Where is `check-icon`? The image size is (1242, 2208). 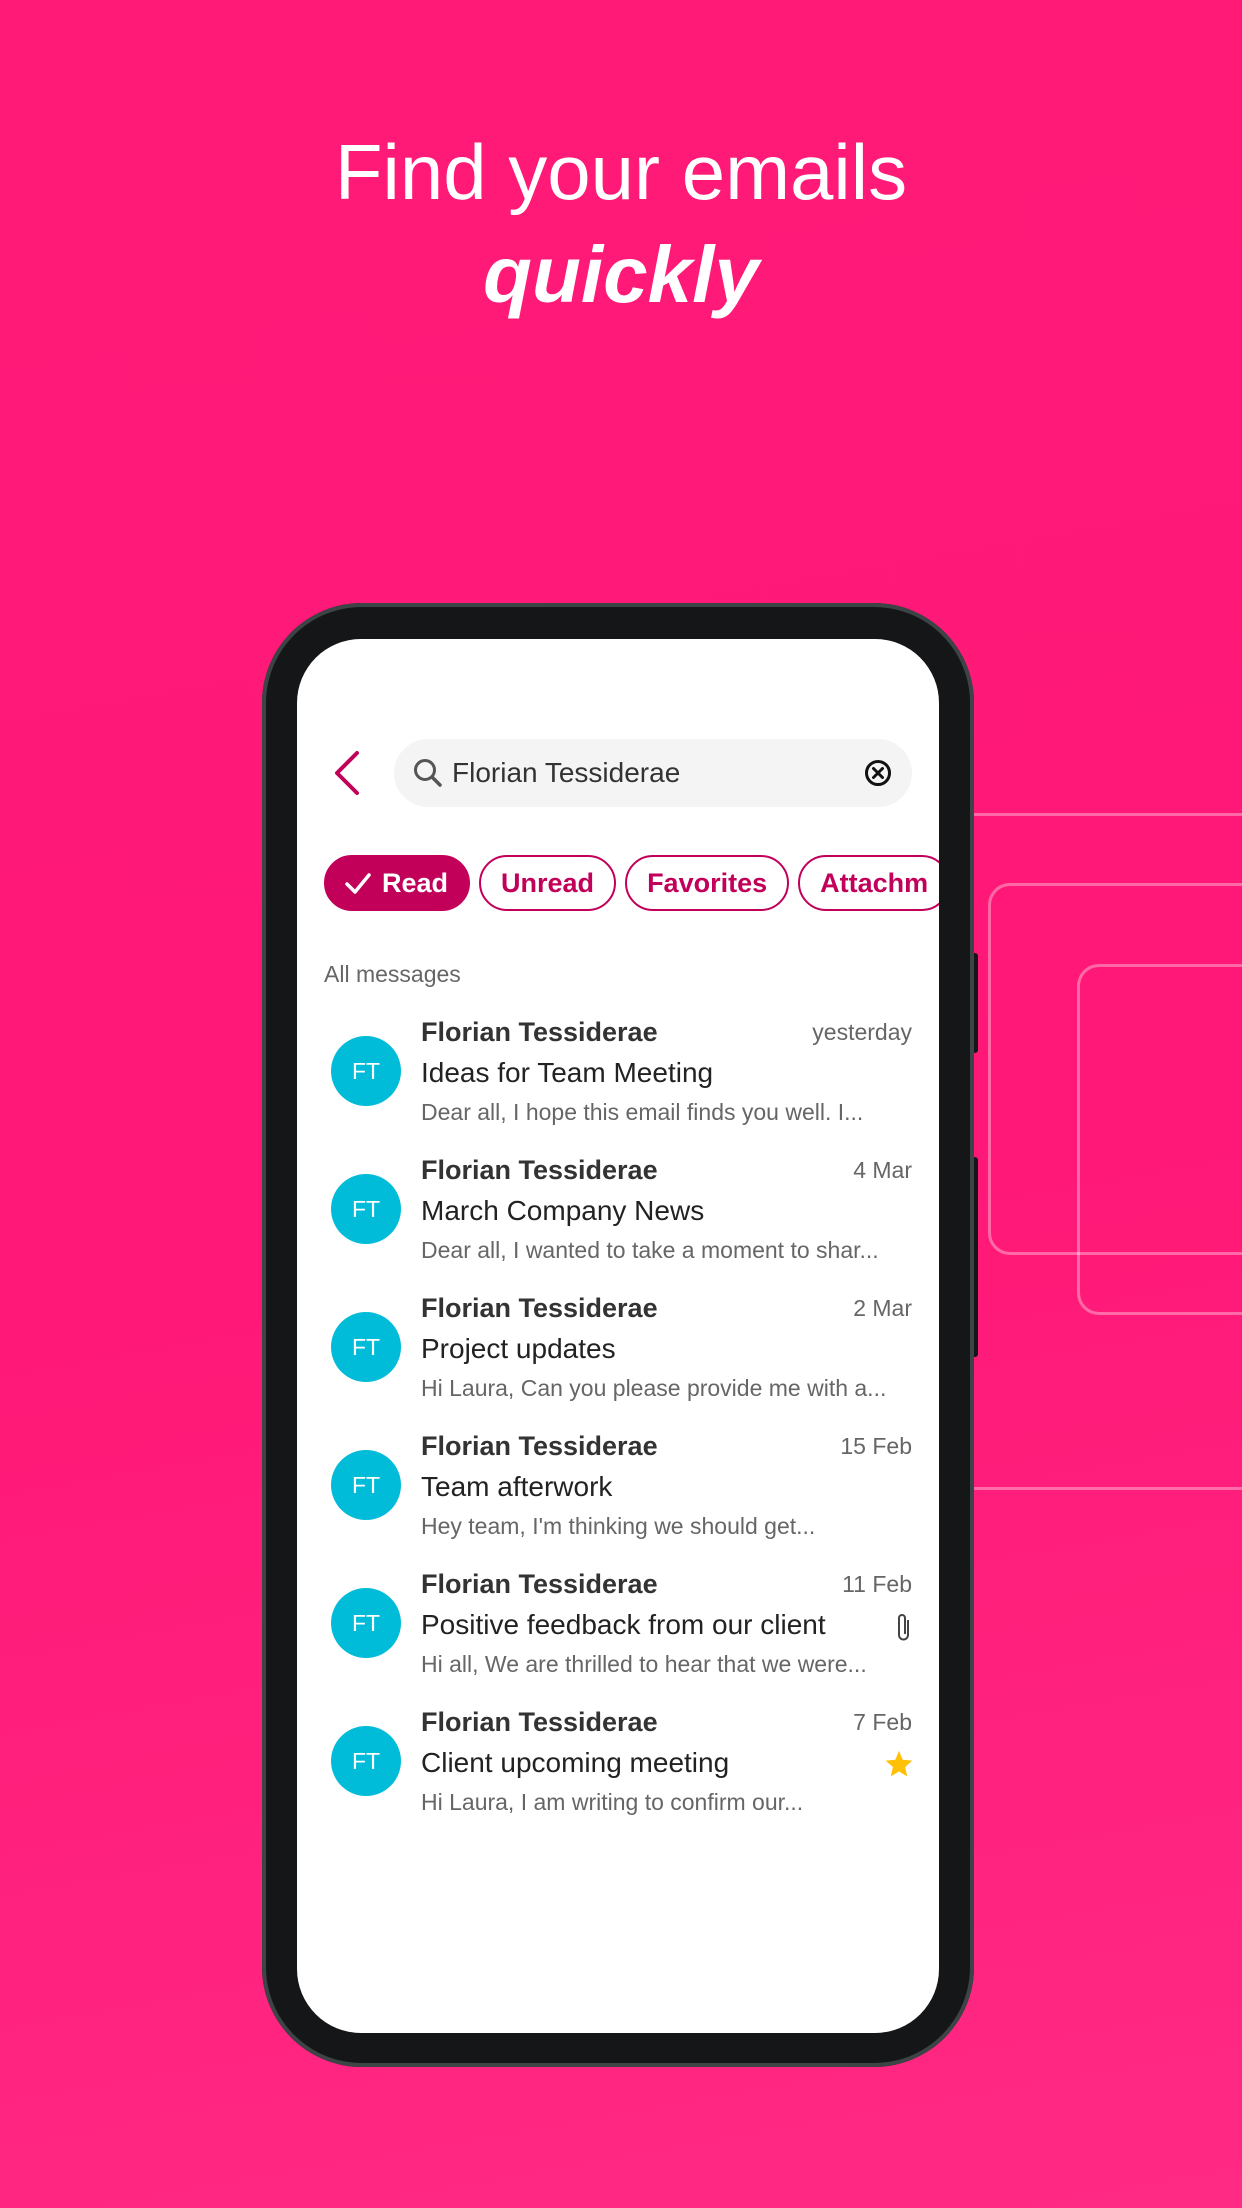 check-icon is located at coordinates (358, 883).